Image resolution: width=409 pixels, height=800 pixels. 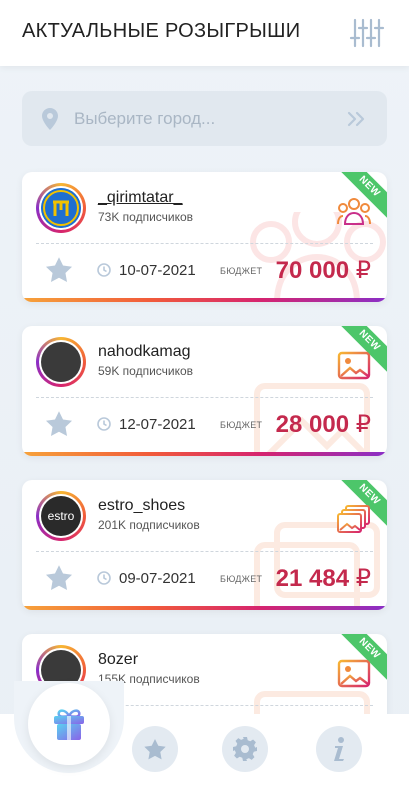 I want to click on budget-amount: 28 000 ₽, so click(x=323, y=424).